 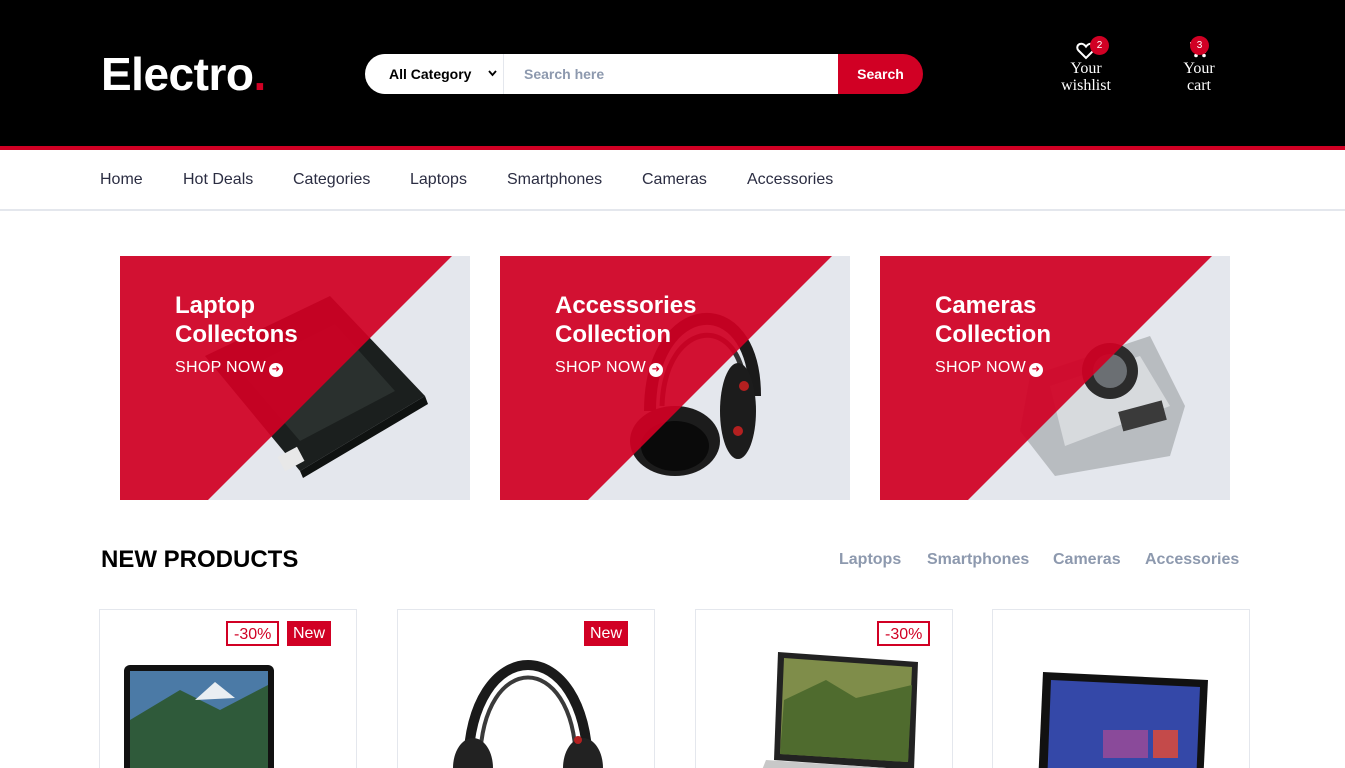 What do you see at coordinates (528, 714) in the screenshot?
I see `product-headphones-image` at bounding box center [528, 714].